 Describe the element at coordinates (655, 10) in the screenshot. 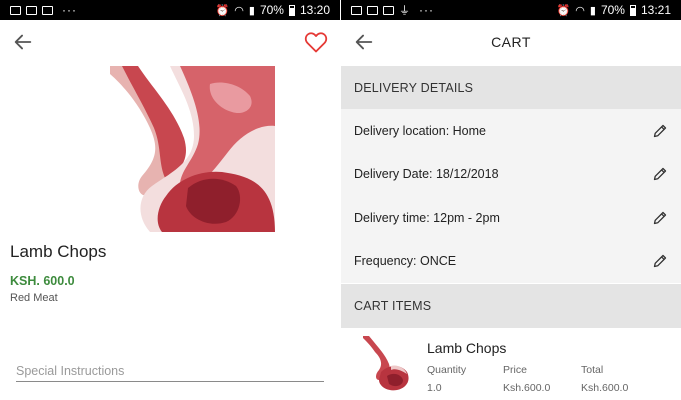

I see `clock: 13:21` at that location.